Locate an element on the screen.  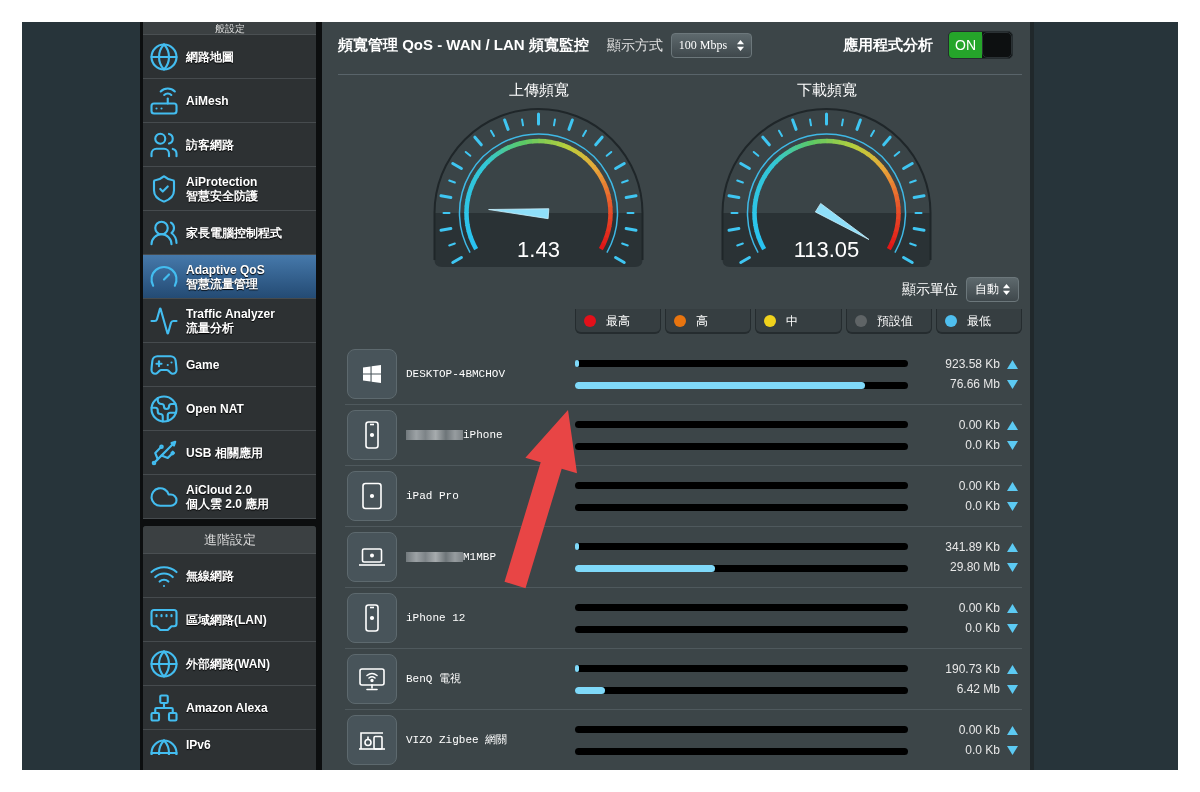
display-mode-select: 100 Mbps is located at coordinates (711, 45).